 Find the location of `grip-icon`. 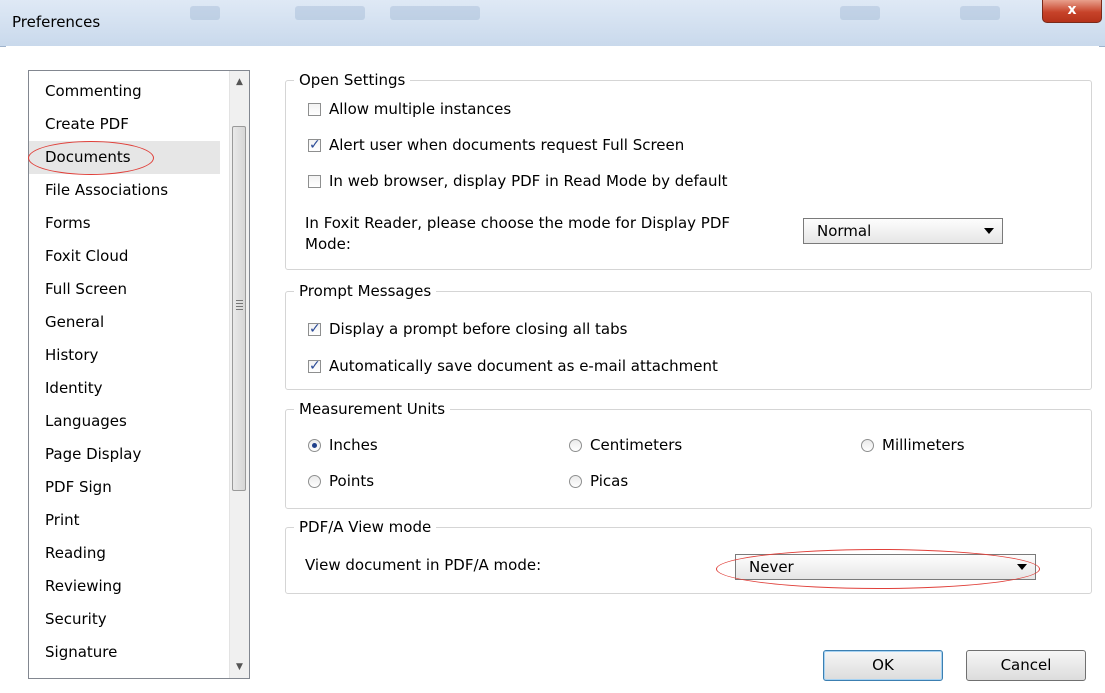

grip-icon is located at coordinates (239, 305).